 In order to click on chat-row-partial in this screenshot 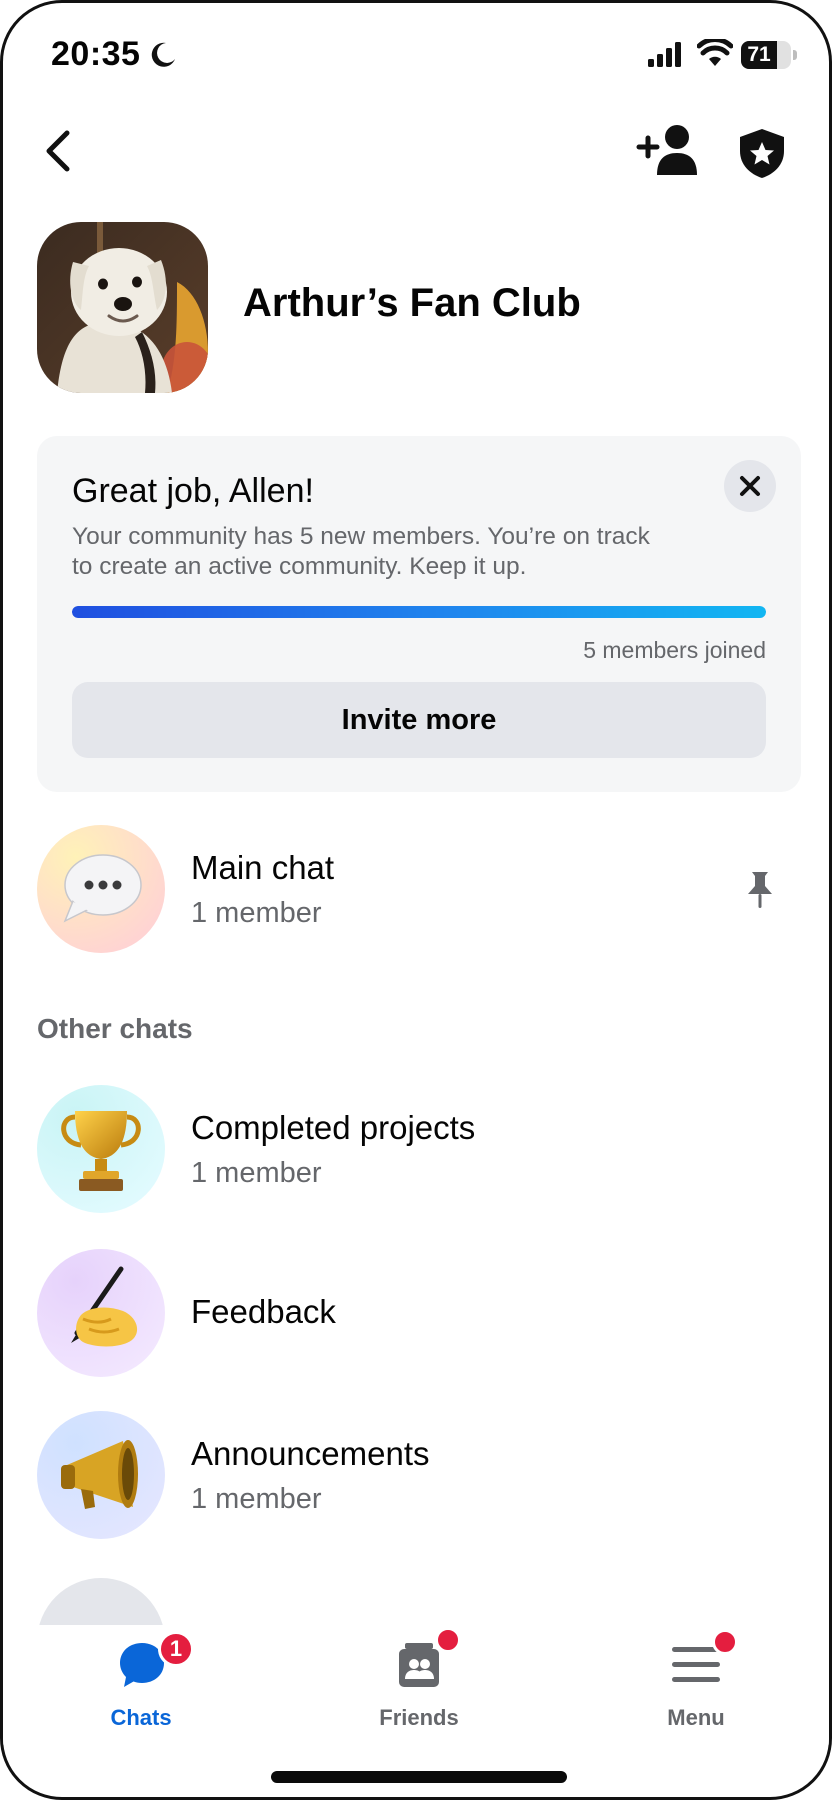, I will do `click(419, 1642)`.